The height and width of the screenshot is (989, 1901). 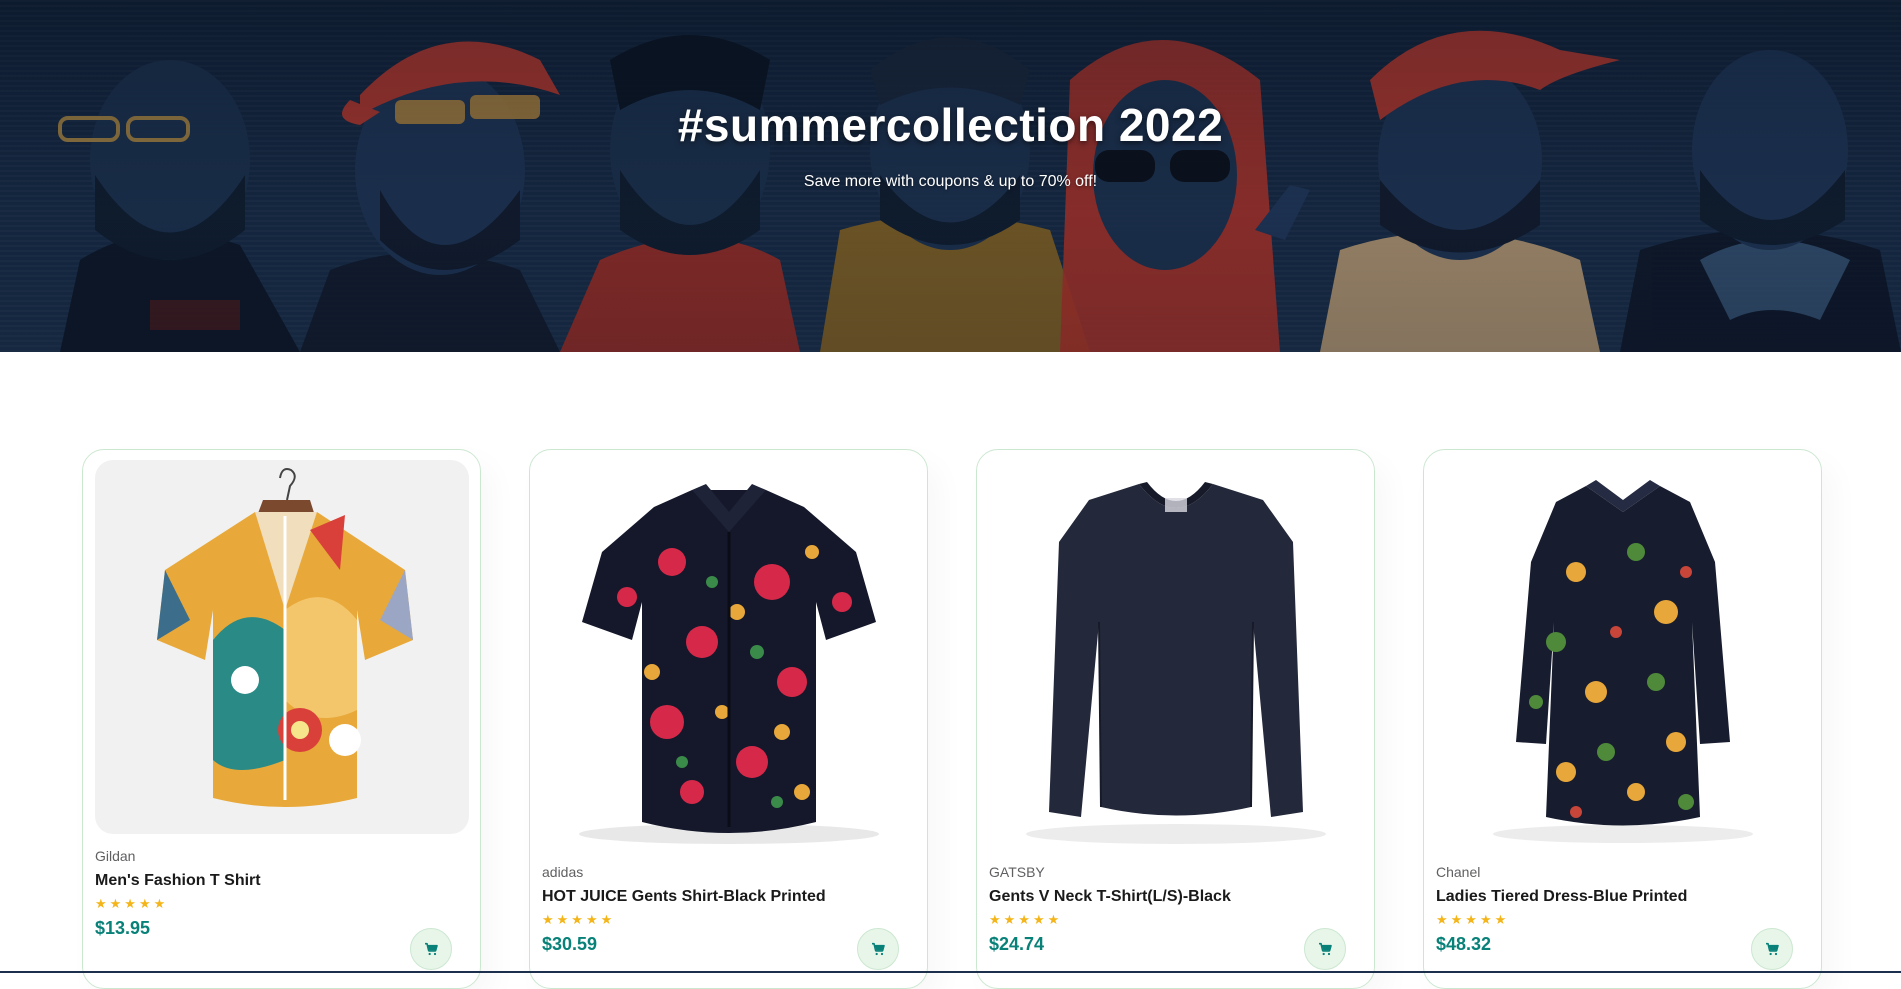 I want to click on hero-title: #summercollection 2022, so click(x=950, y=125).